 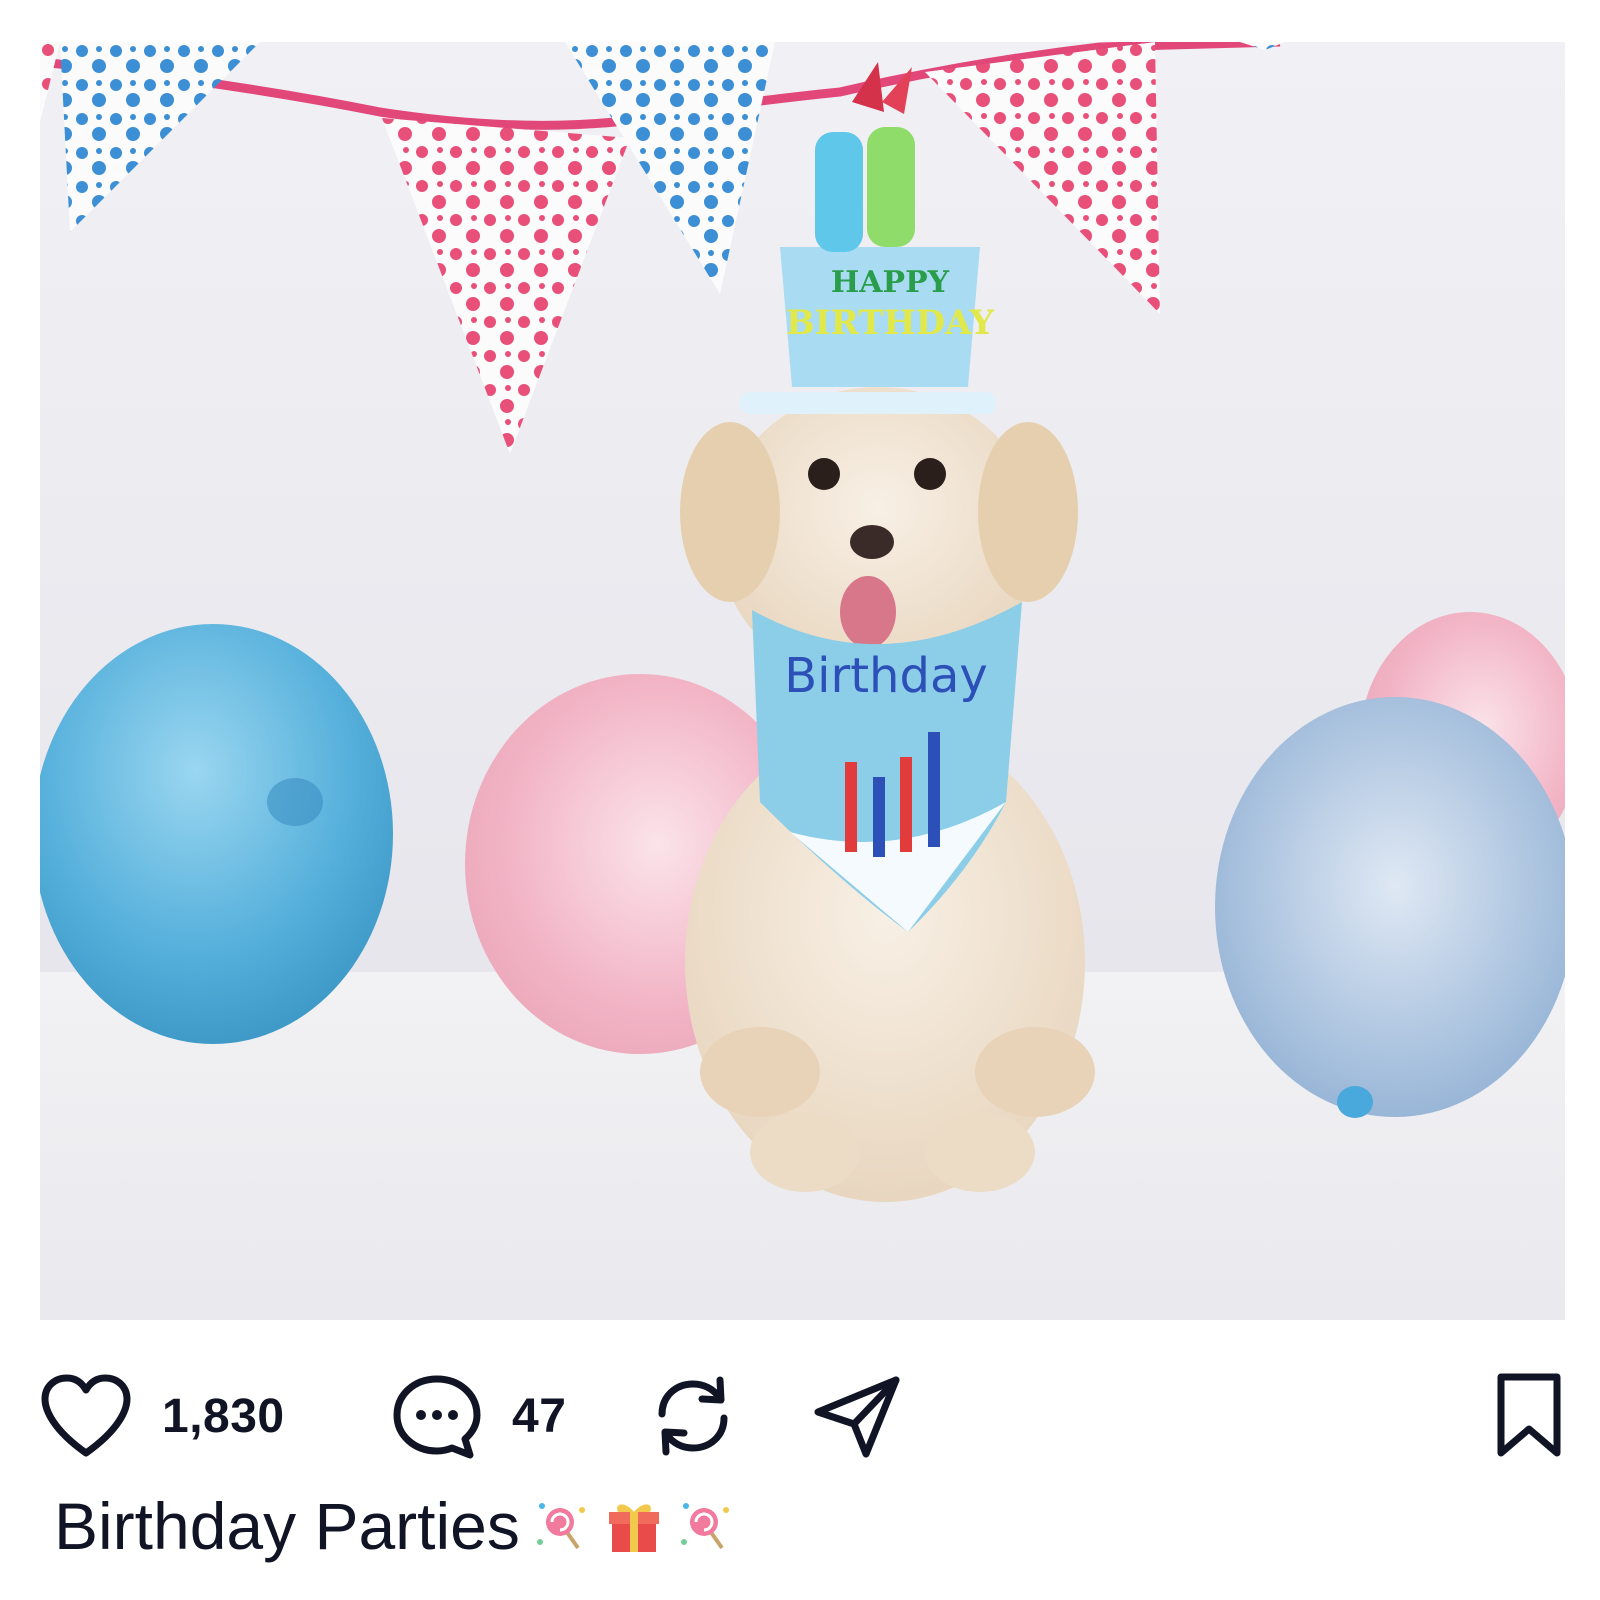 I want to click on hat-text-line2: BIRTHDAY, so click(x=890, y=323).